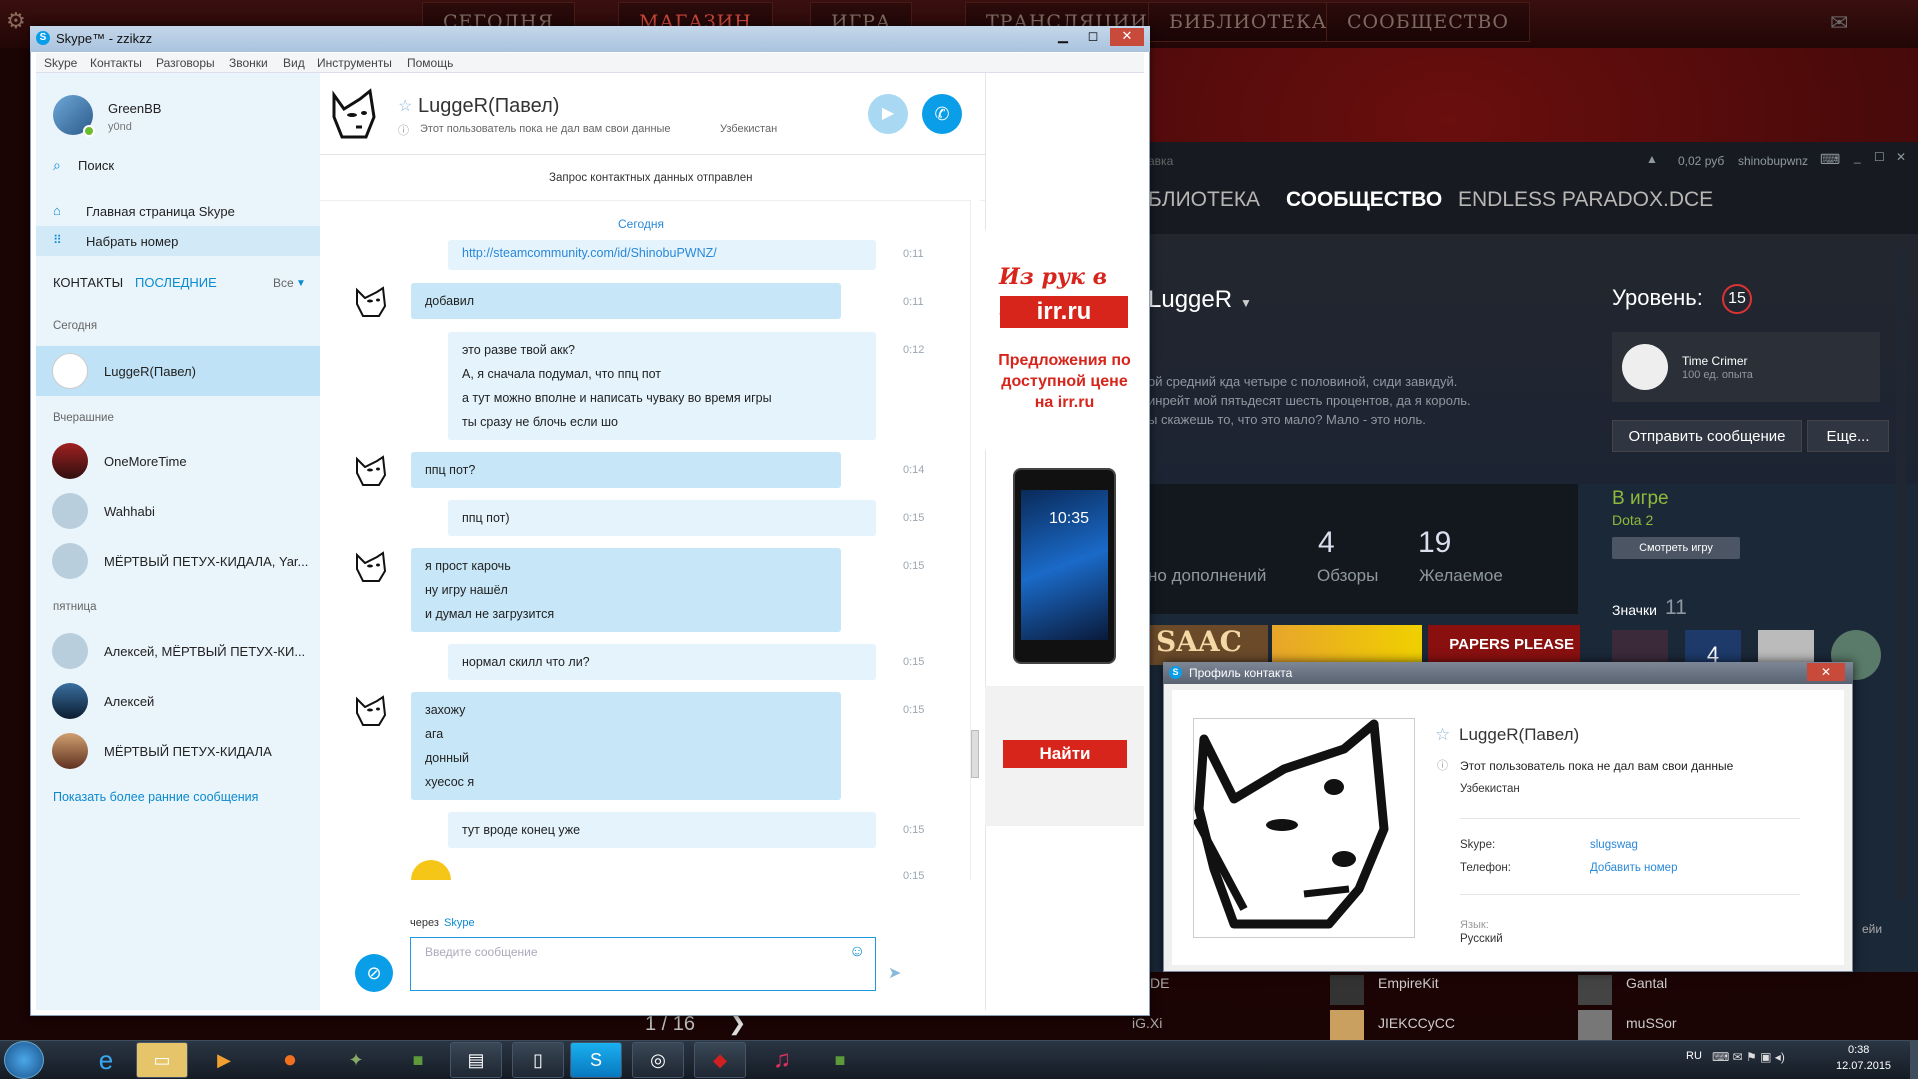 Image resolution: width=1918 pixels, height=1079 pixels. Describe the element at coordinates (942, 114) in the screenshot. I see `call-button: ✆` at that location.